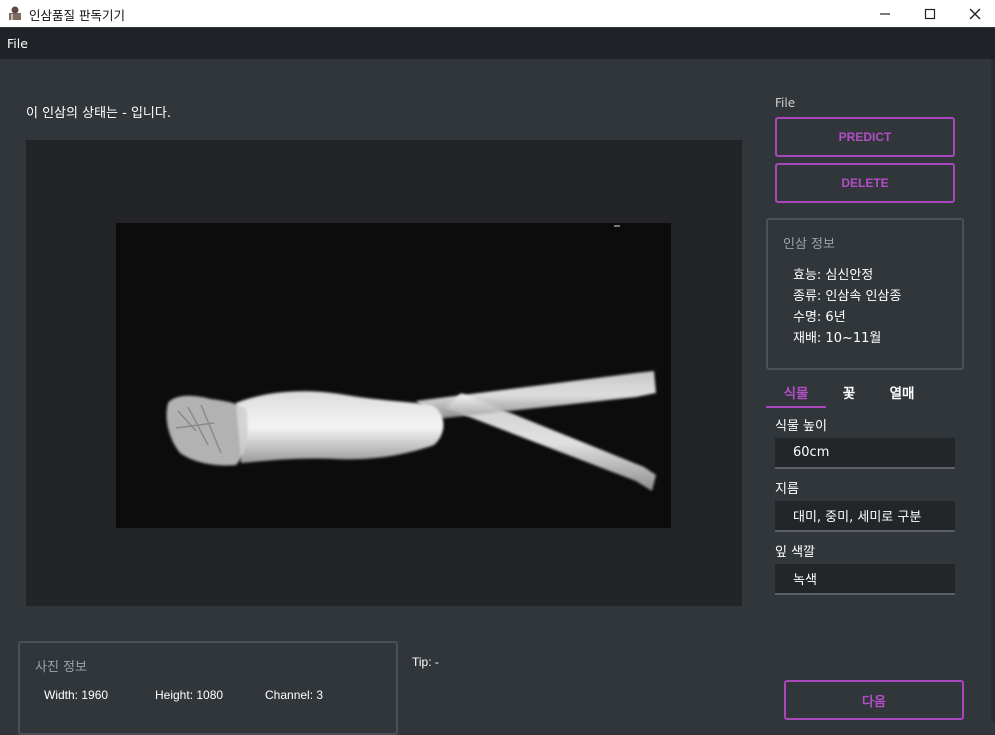  Describe the element at coordinates (801, 426) in the screenshot. I see `plant-height-label: 식물 높이` at that location.